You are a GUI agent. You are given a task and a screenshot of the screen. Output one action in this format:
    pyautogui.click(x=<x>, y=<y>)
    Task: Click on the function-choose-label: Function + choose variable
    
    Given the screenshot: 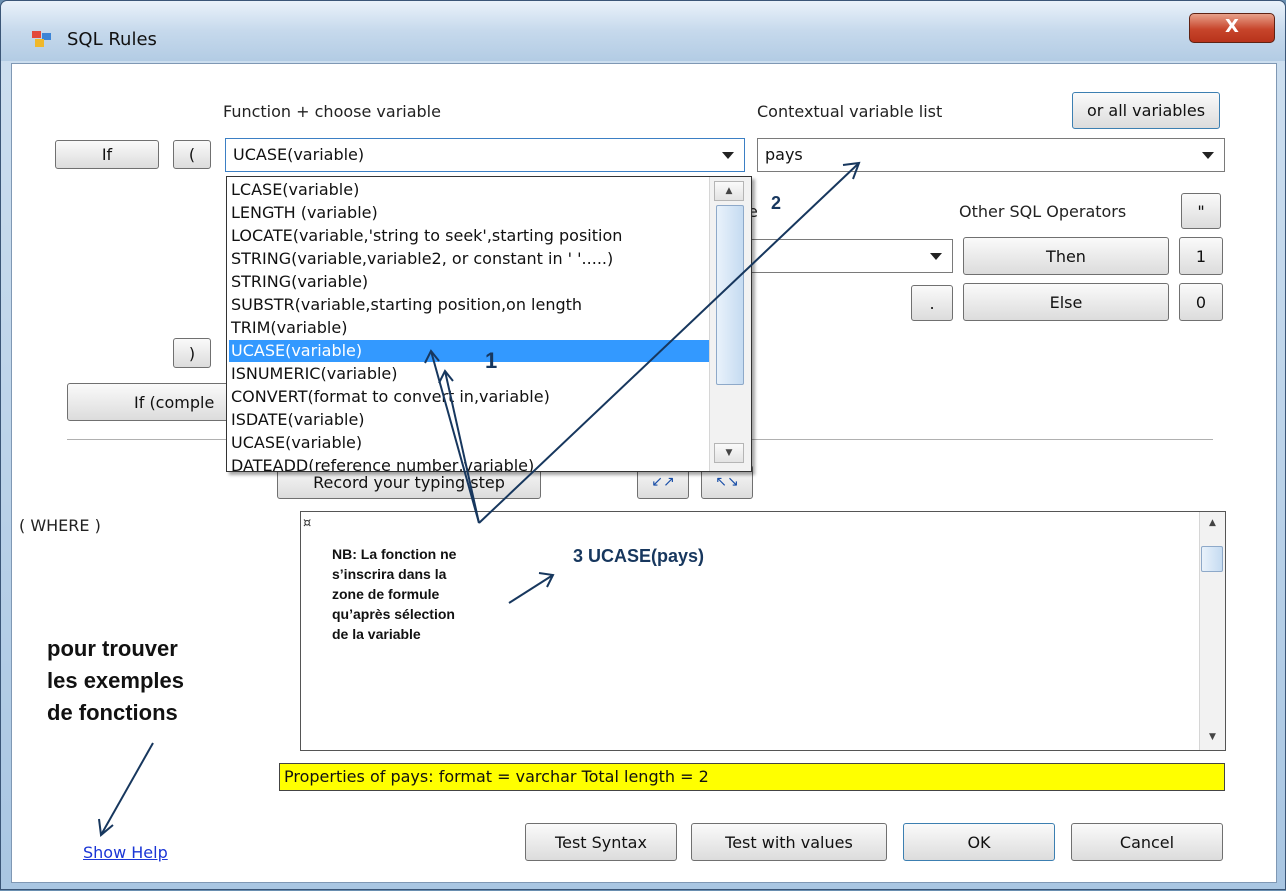 What is the action you would take?
    pyautogui.click(x=332, y=111)
    